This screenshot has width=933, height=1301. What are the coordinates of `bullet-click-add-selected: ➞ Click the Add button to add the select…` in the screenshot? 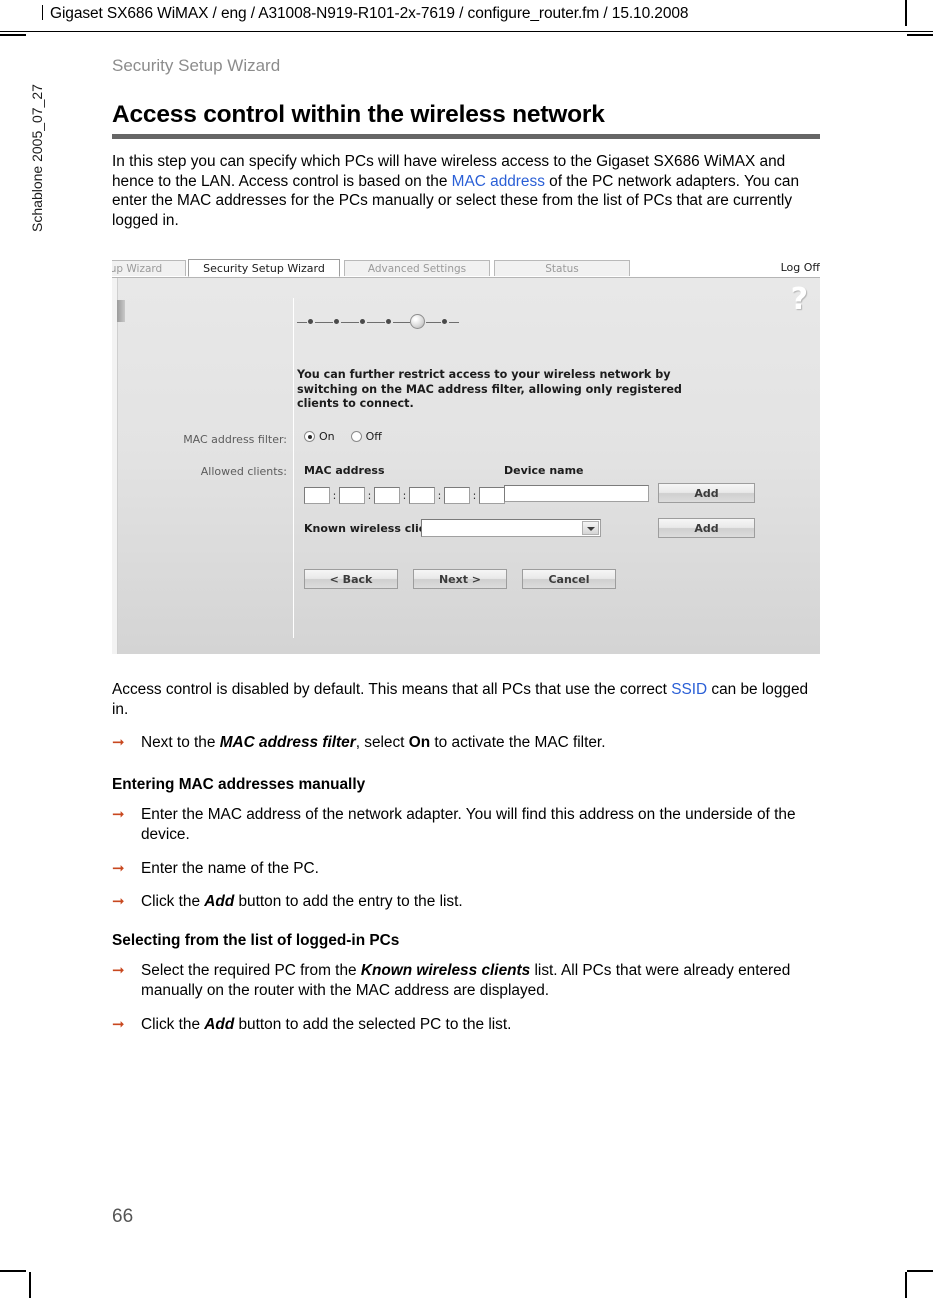 It's located at (468, 1025).